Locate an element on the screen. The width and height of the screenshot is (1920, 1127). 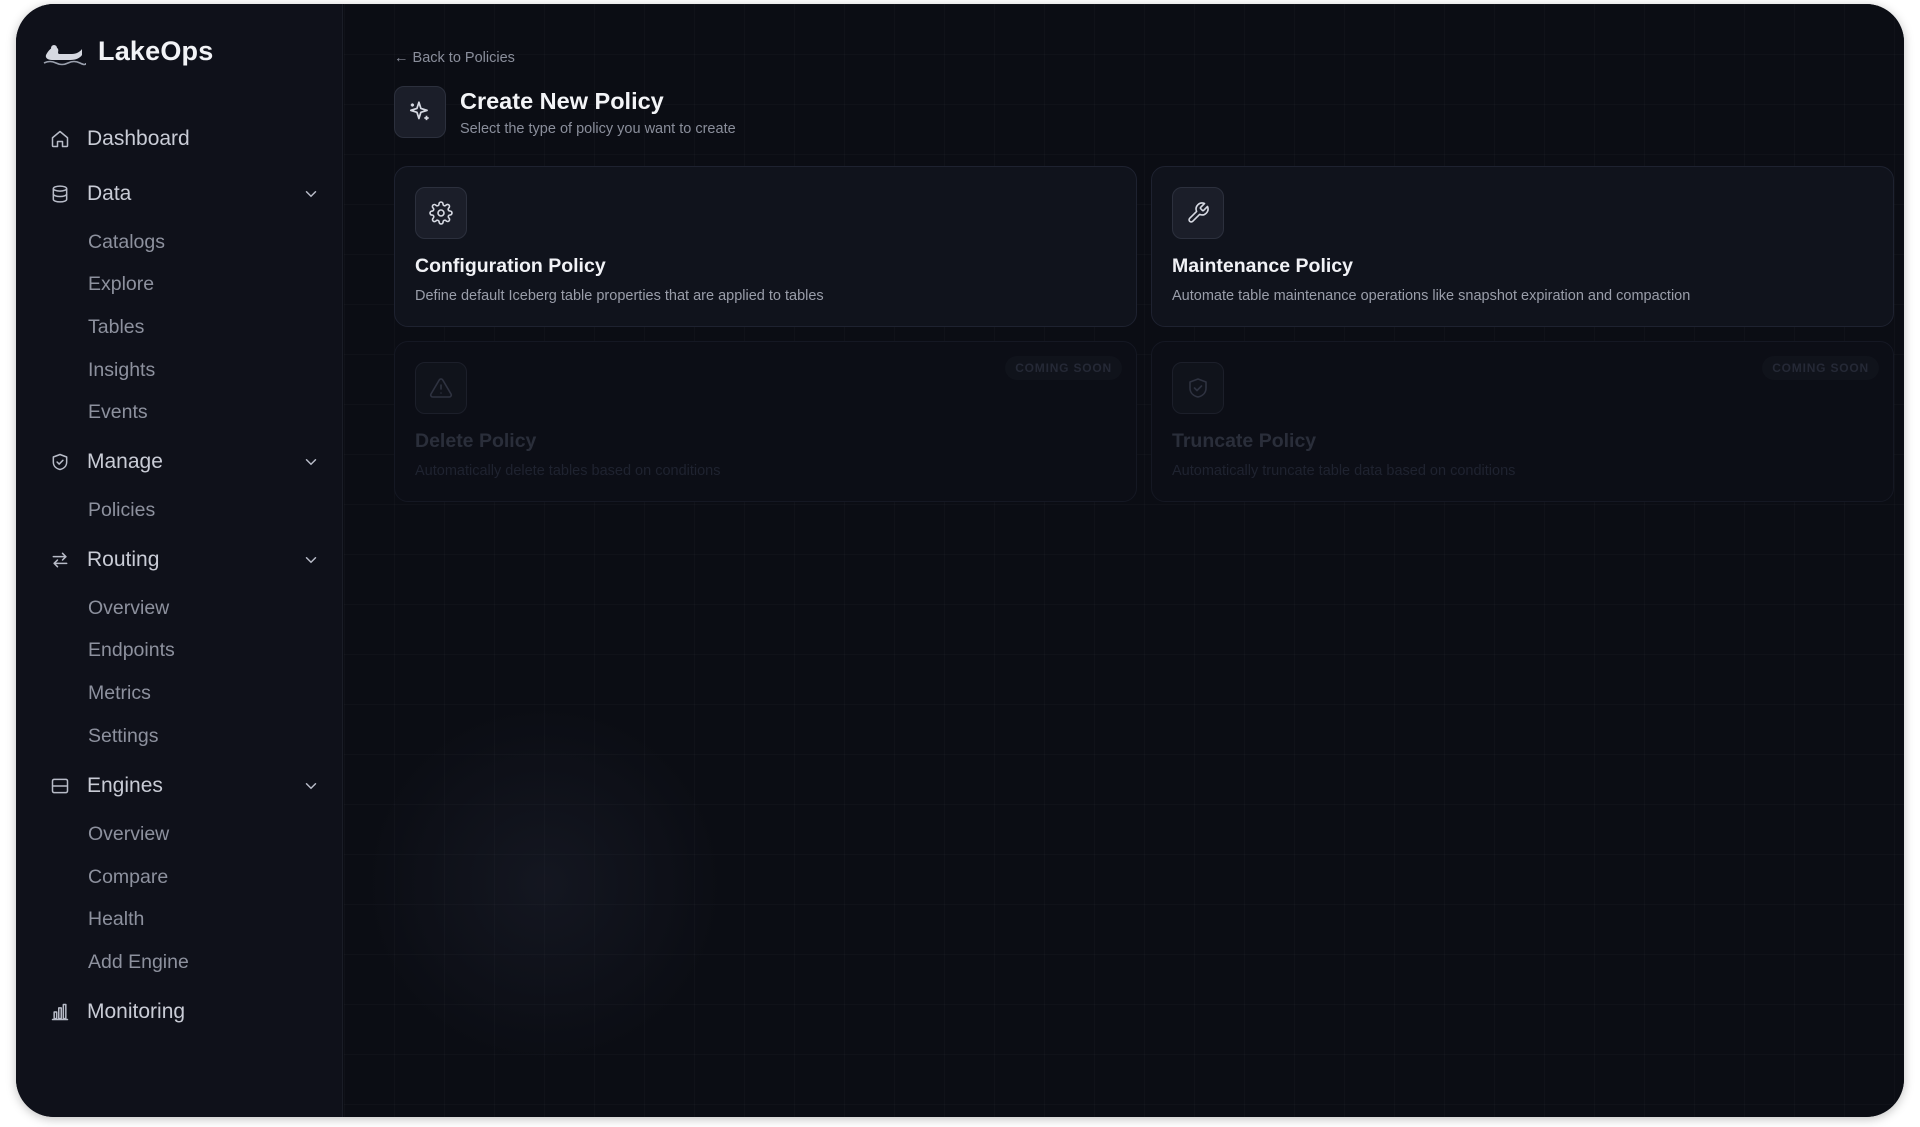
sidebar-item-health: Health is located at coordinates (116, 919).